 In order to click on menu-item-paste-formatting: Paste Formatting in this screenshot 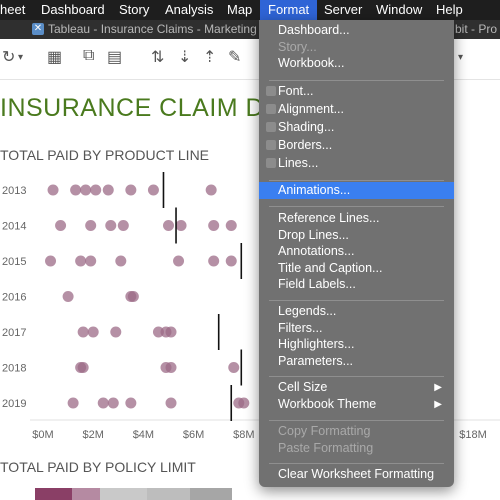, I will do `click(356, 448)`.